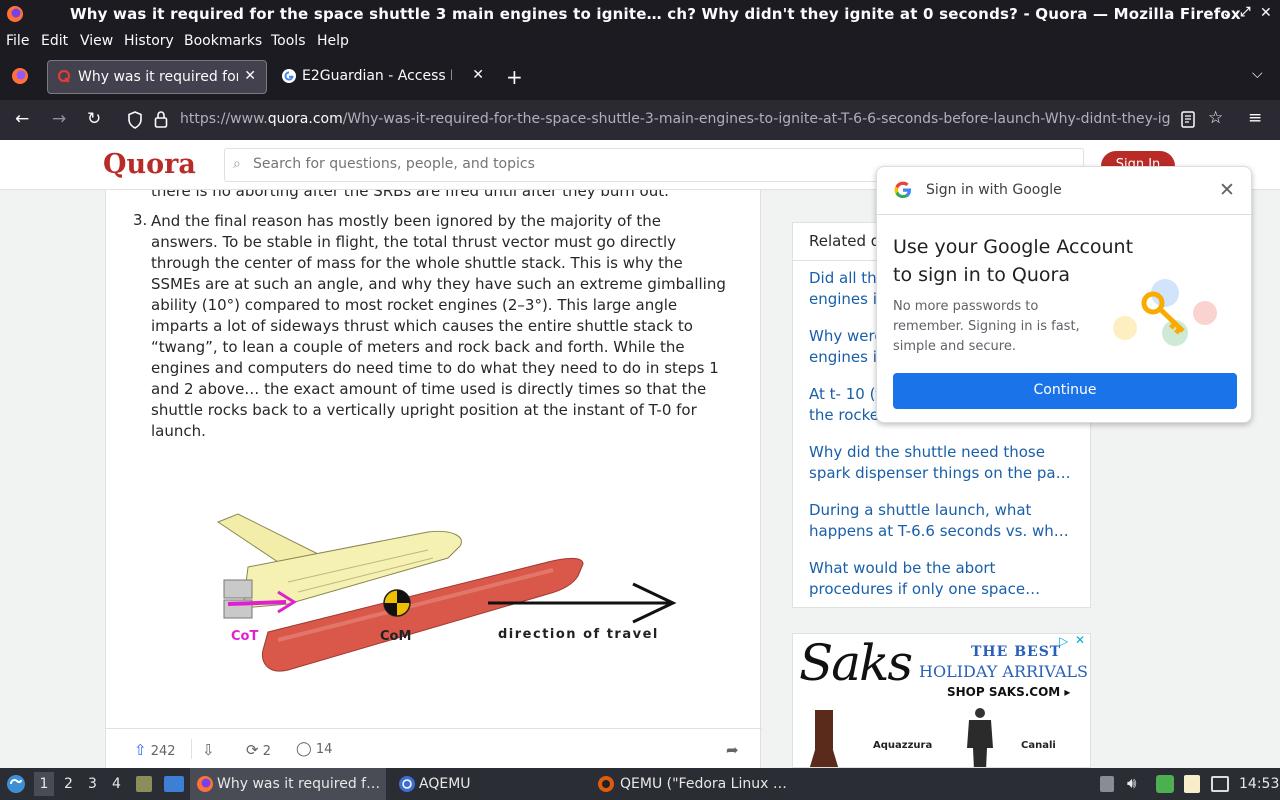 Image resolution: width=1280 pixels, height=800 pixels. I want to click on saks-logo: Saks, so click(856, 663).